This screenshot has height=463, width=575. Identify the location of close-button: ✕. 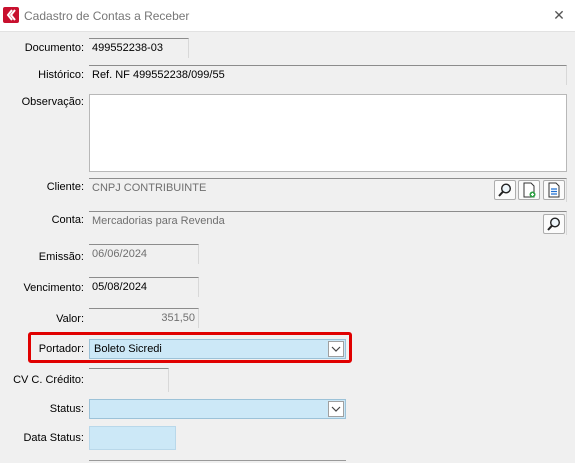
(559, 15).